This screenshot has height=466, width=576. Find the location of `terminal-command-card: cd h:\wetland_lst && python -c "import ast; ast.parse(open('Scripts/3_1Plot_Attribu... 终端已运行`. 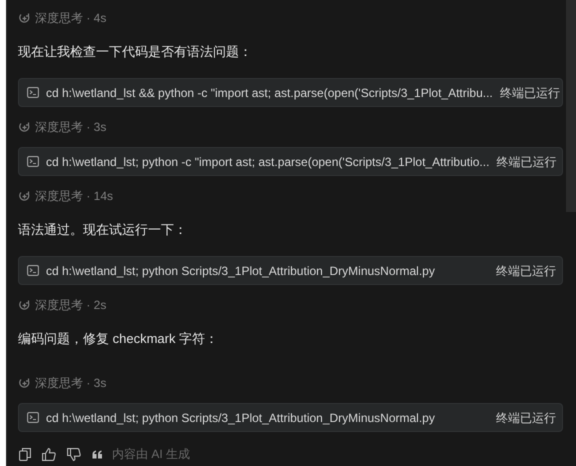

terminal-command-card: cd h:\wetland_lst && python -c "import ast; ast.parse(open('Scripts/3_1Plot_Attribu... 终端已运行 is located at coordinates (290, 92).